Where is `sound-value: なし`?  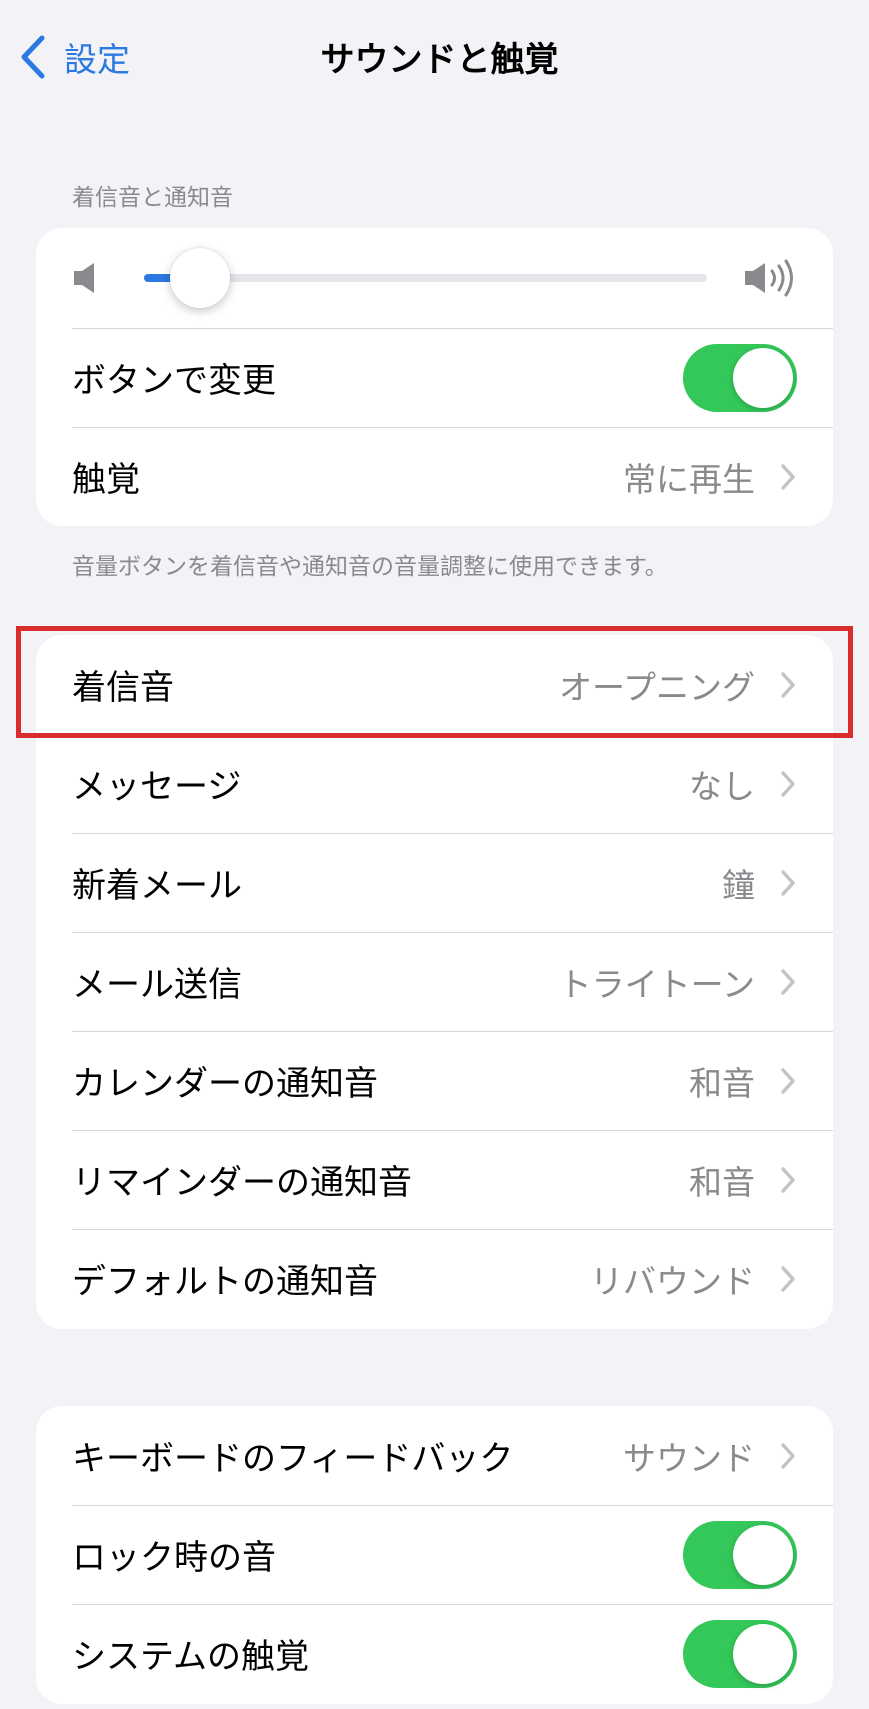
sound-value: なし is located at coordinates (722, 786).